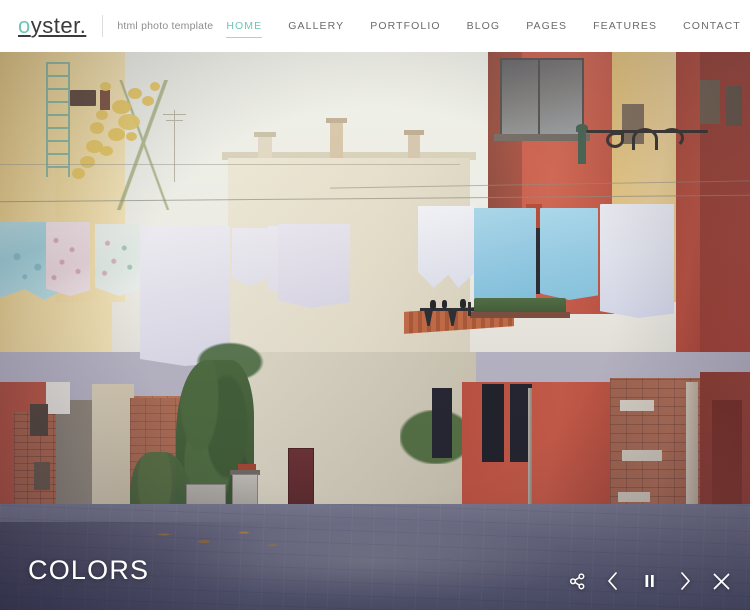 The image size is (750, 610). I want to click on chevron-right-icon, so click(685, 581).